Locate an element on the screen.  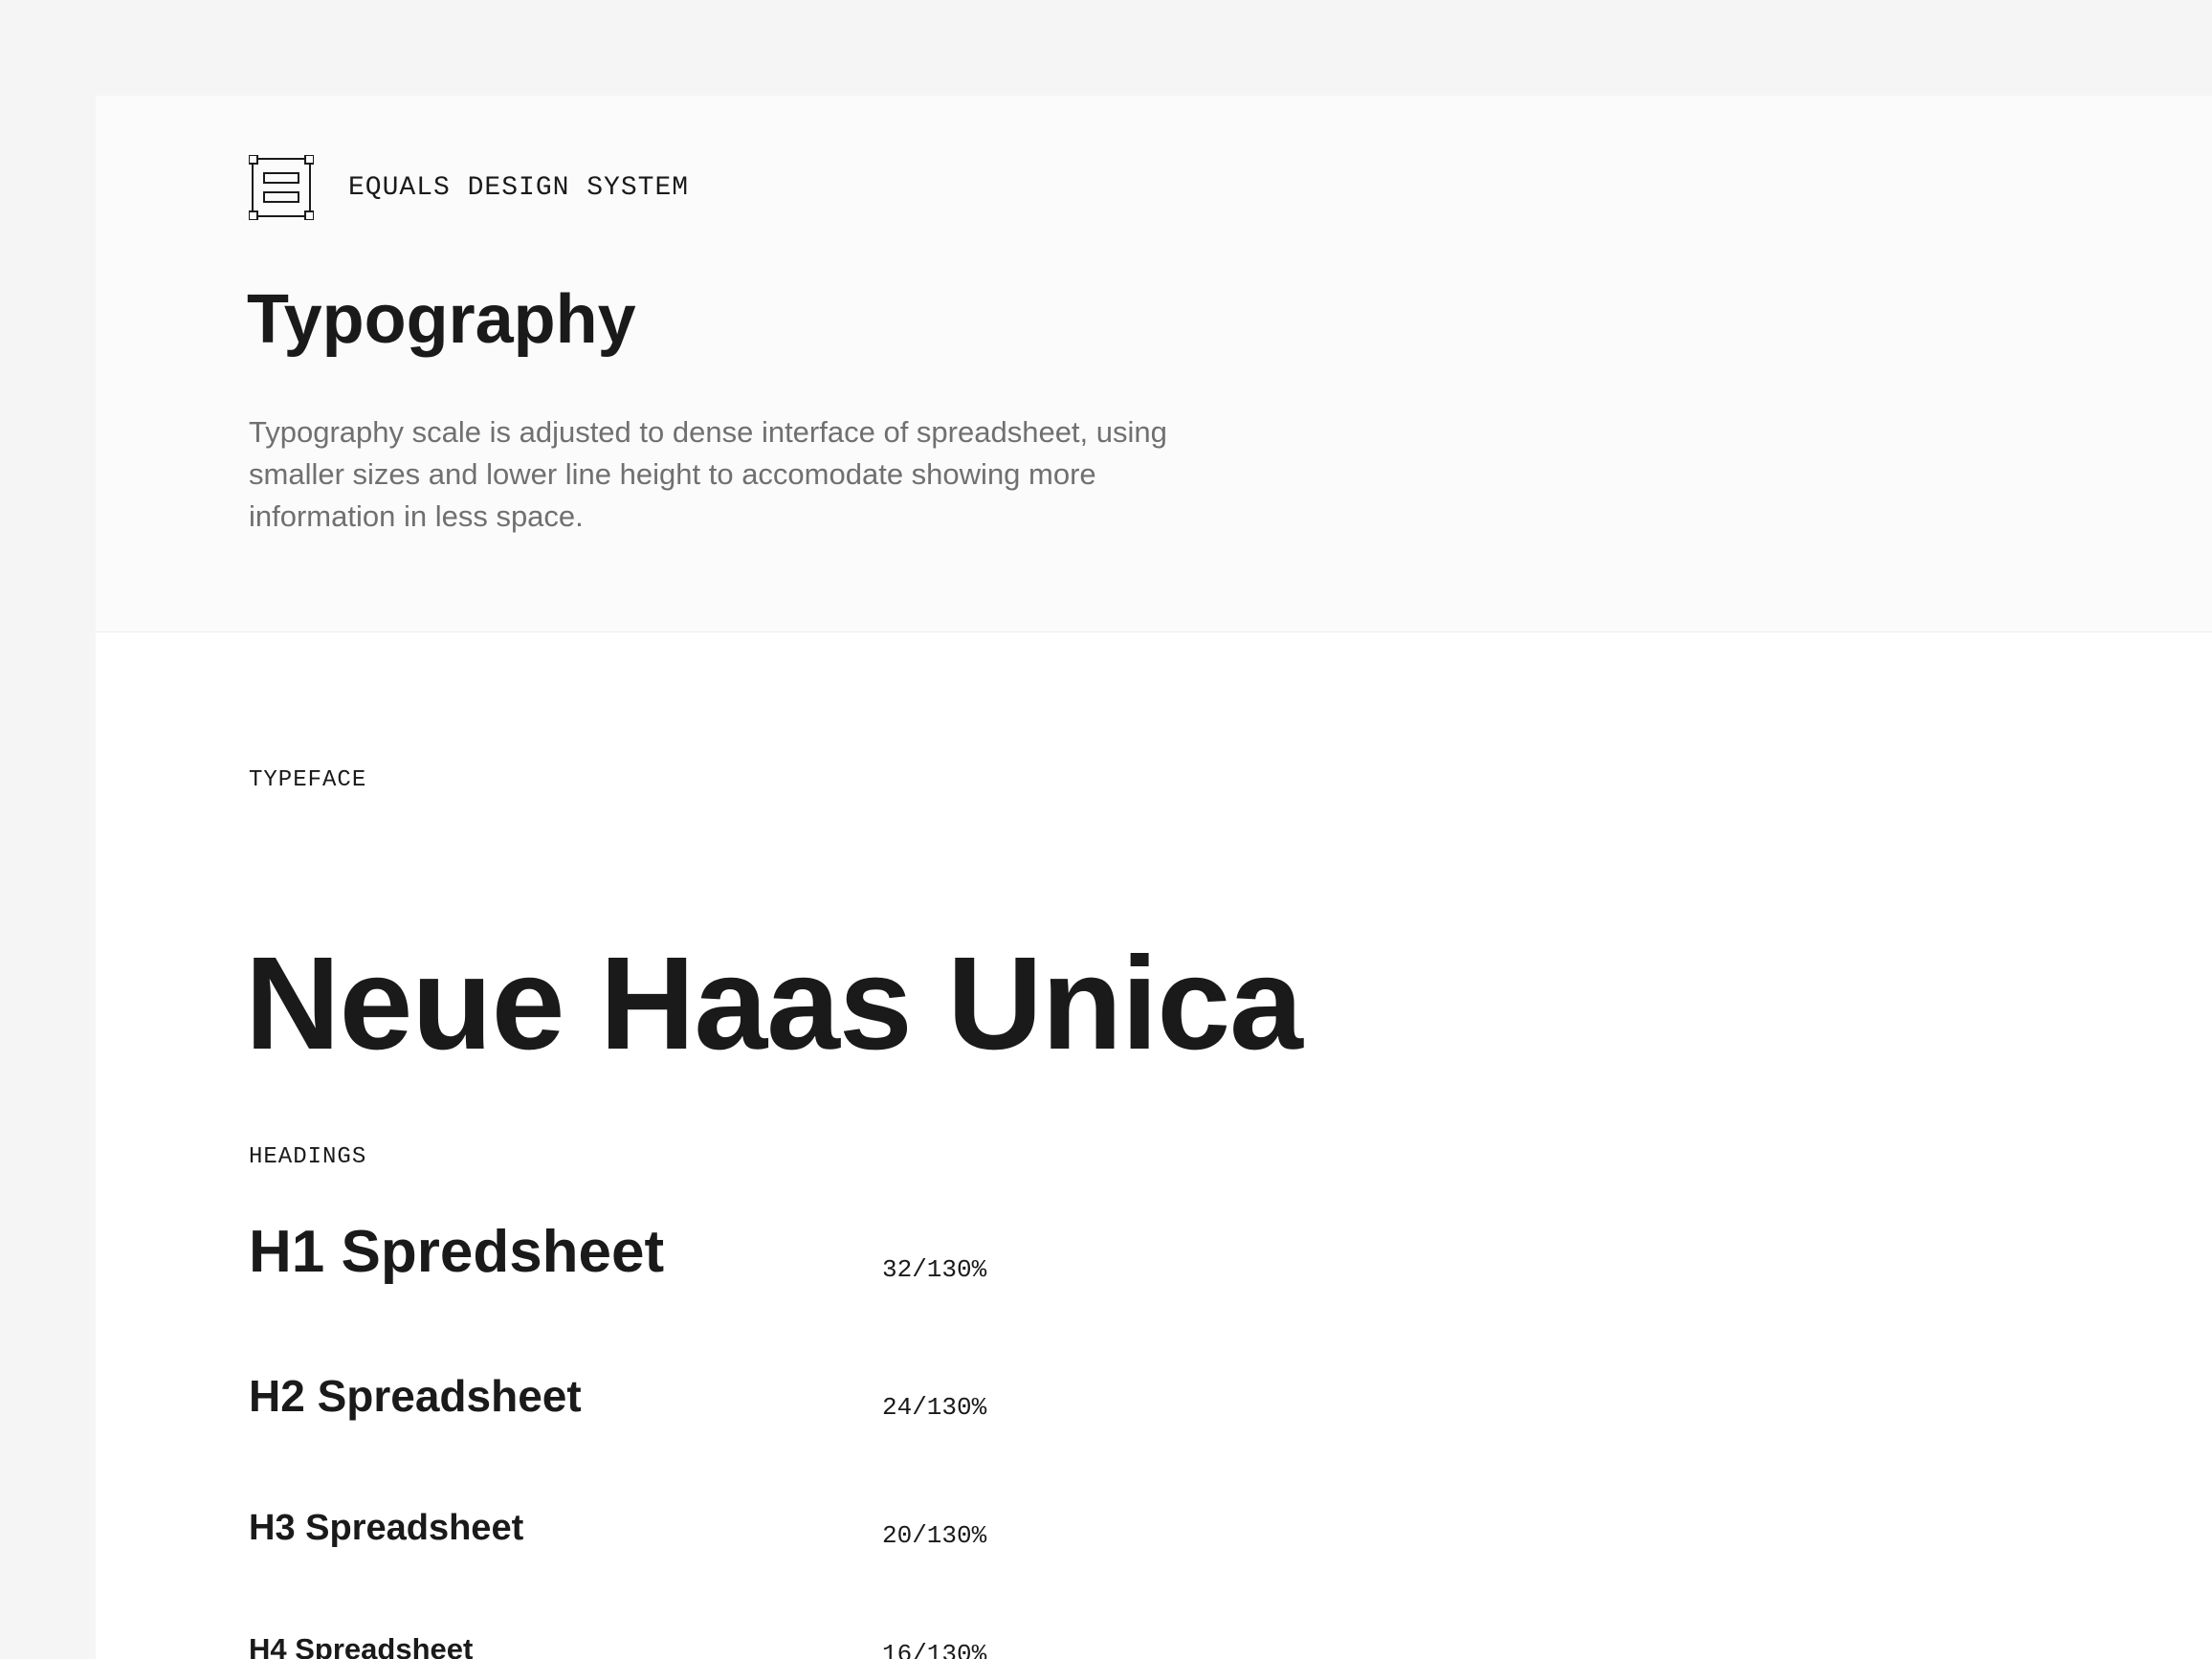
brand: EQUALS DESIGN SYSTEM is located at coordinates (469, 187).